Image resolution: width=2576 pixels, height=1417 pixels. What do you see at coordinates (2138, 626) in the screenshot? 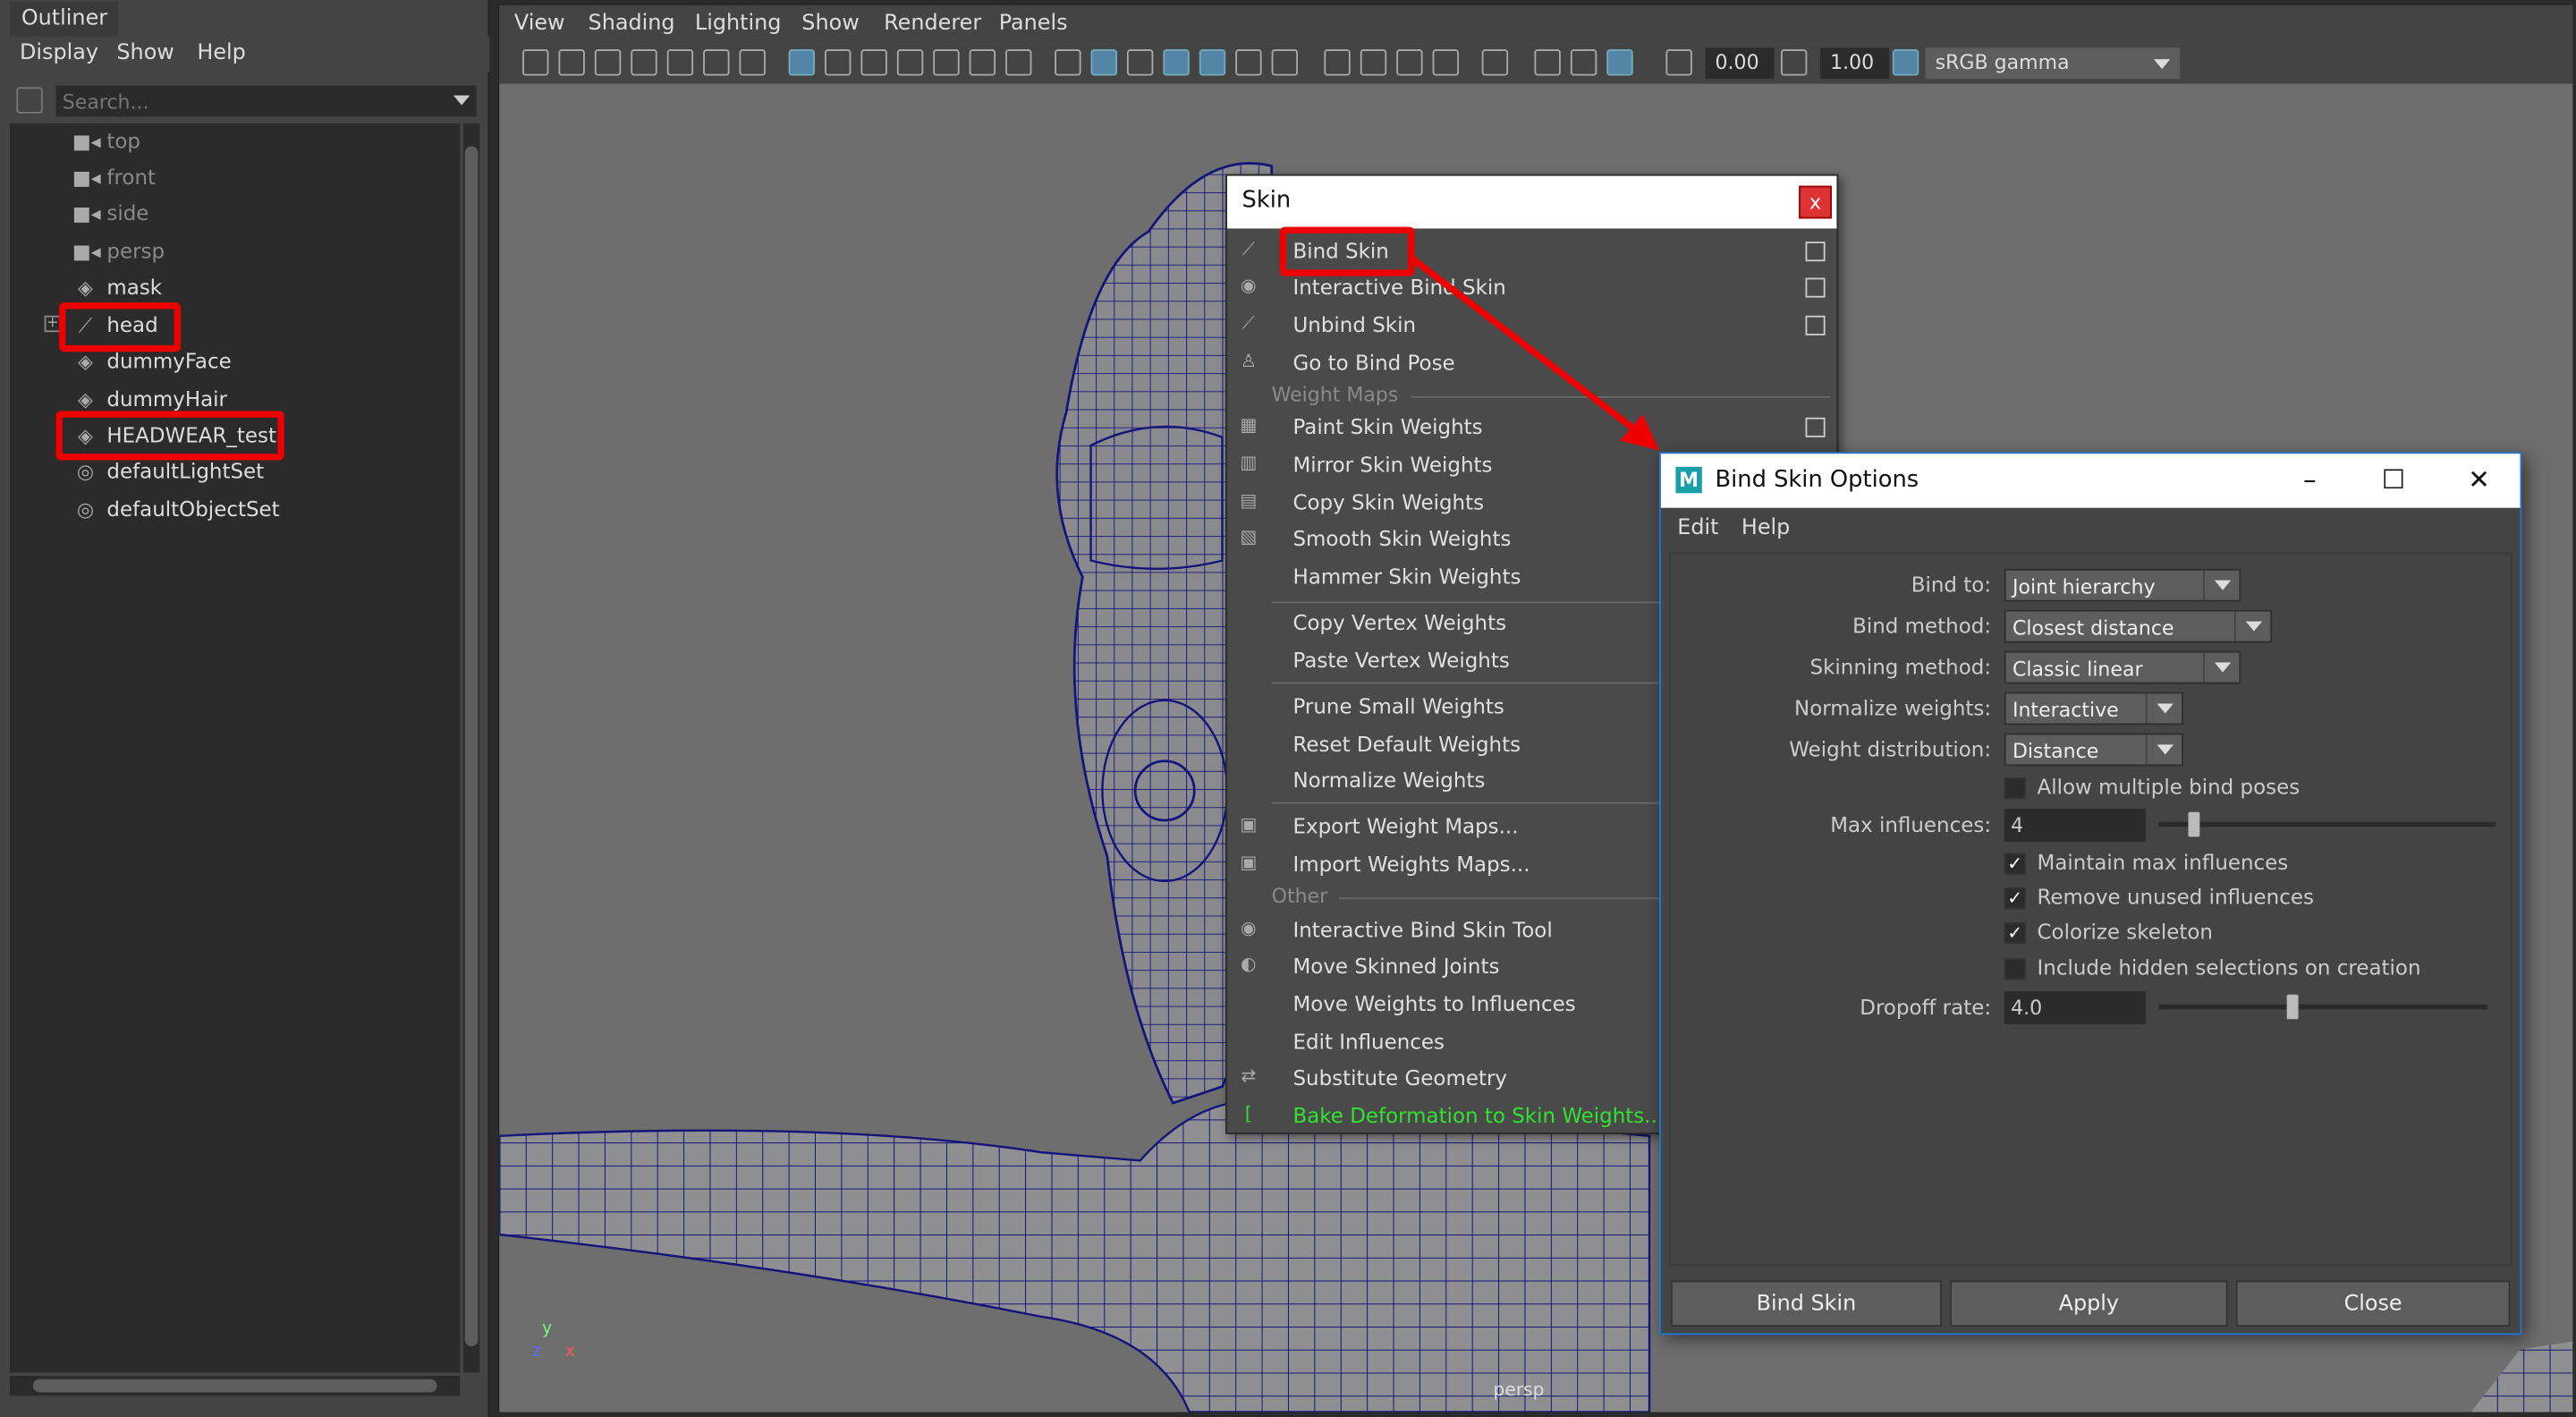
I see `bind-method-select: Closest distance` at bounding box center [2138, 626].